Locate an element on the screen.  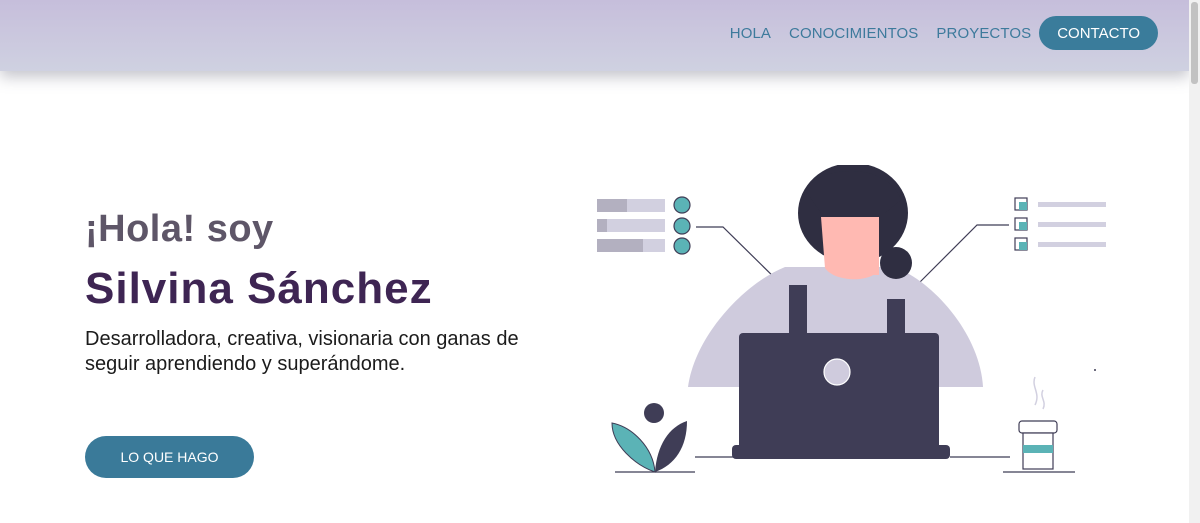
left-checklist-icon is located at coordinates (690, 241).